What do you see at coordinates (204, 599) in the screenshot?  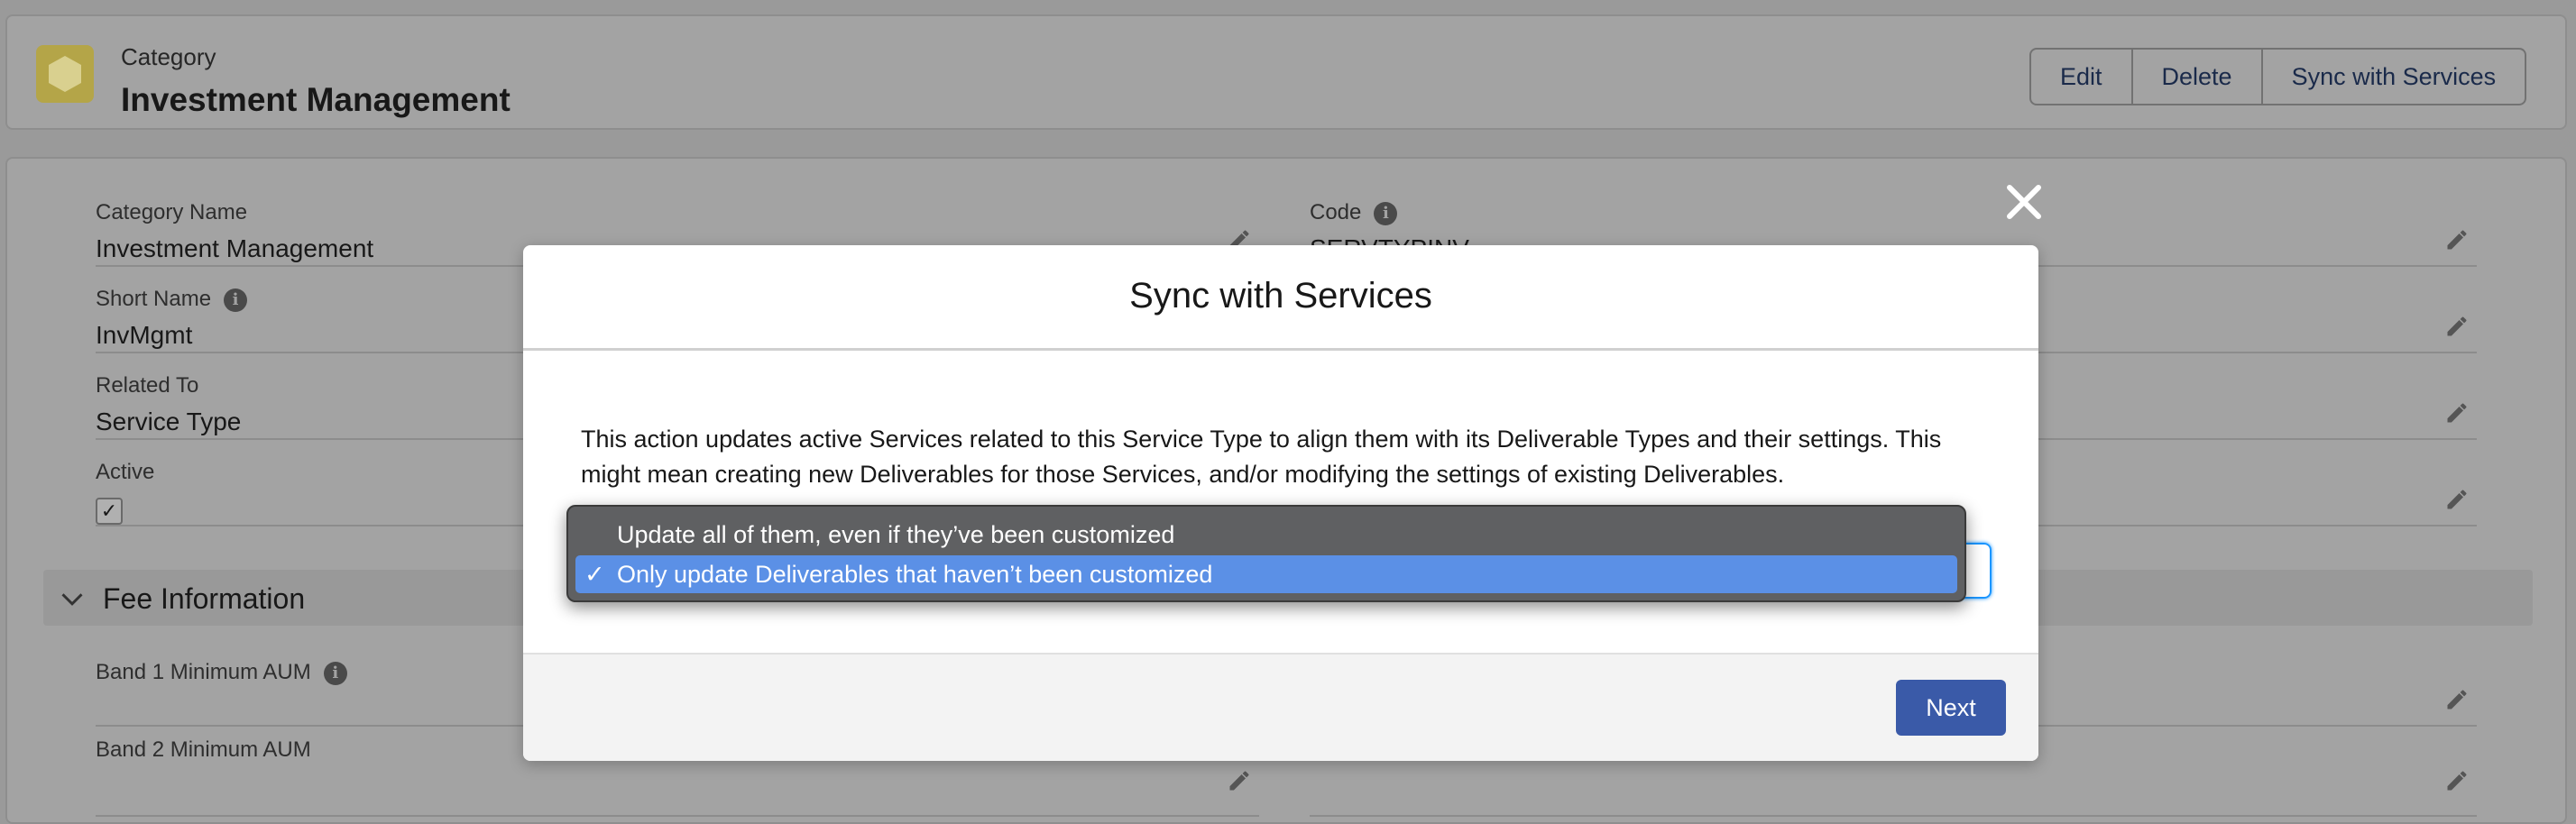 I see `section-title: Fee Information` at bounding box center [204, 599].